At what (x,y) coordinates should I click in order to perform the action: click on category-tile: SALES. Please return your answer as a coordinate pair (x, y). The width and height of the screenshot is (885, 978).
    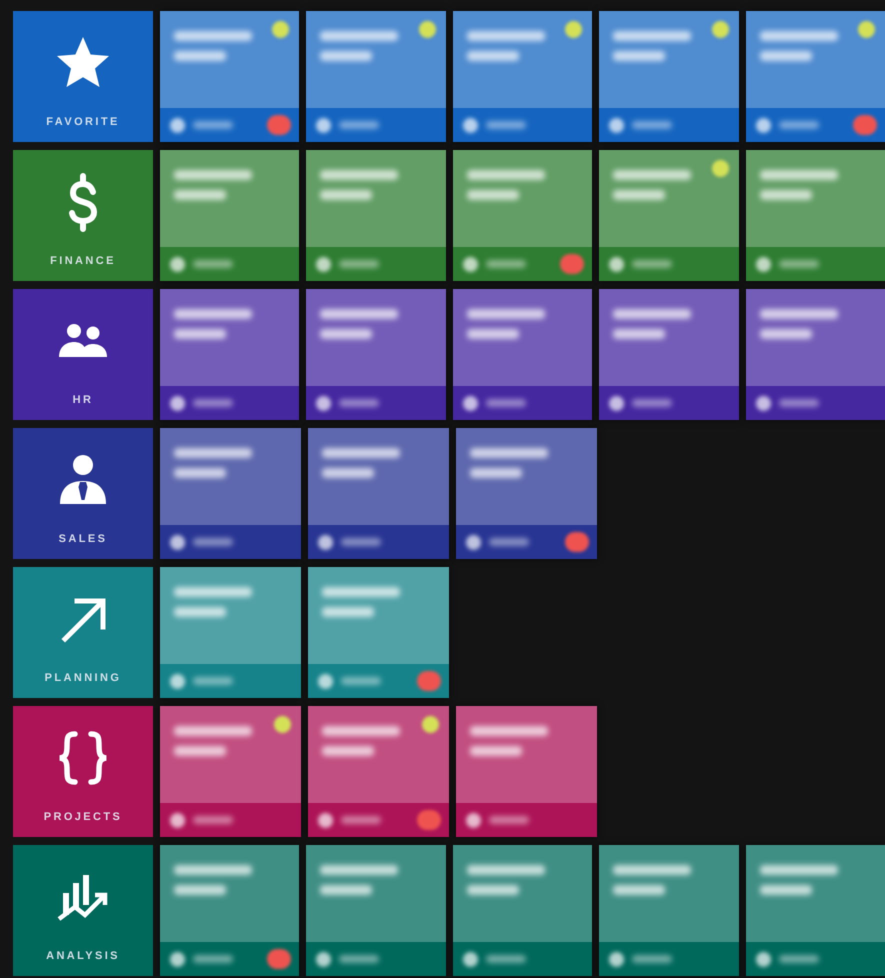
    Looking at the image, I should click on (83, 493).